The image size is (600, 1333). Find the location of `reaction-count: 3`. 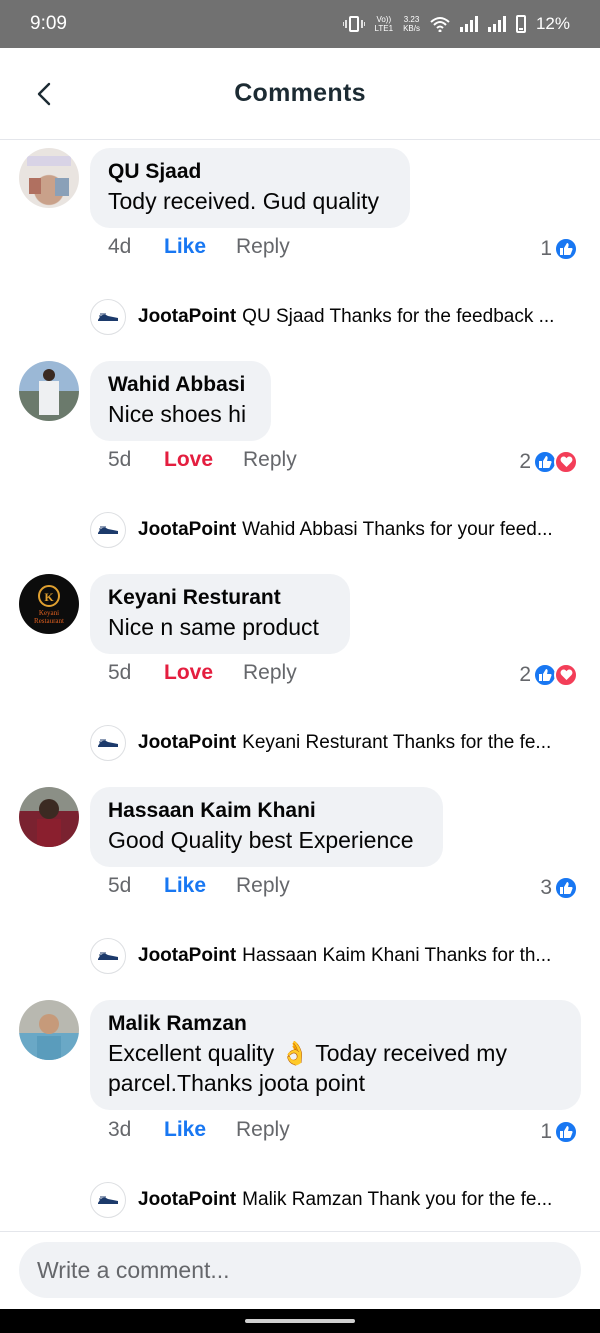

reaction-count: 3 is located at coordinates (546, 887).